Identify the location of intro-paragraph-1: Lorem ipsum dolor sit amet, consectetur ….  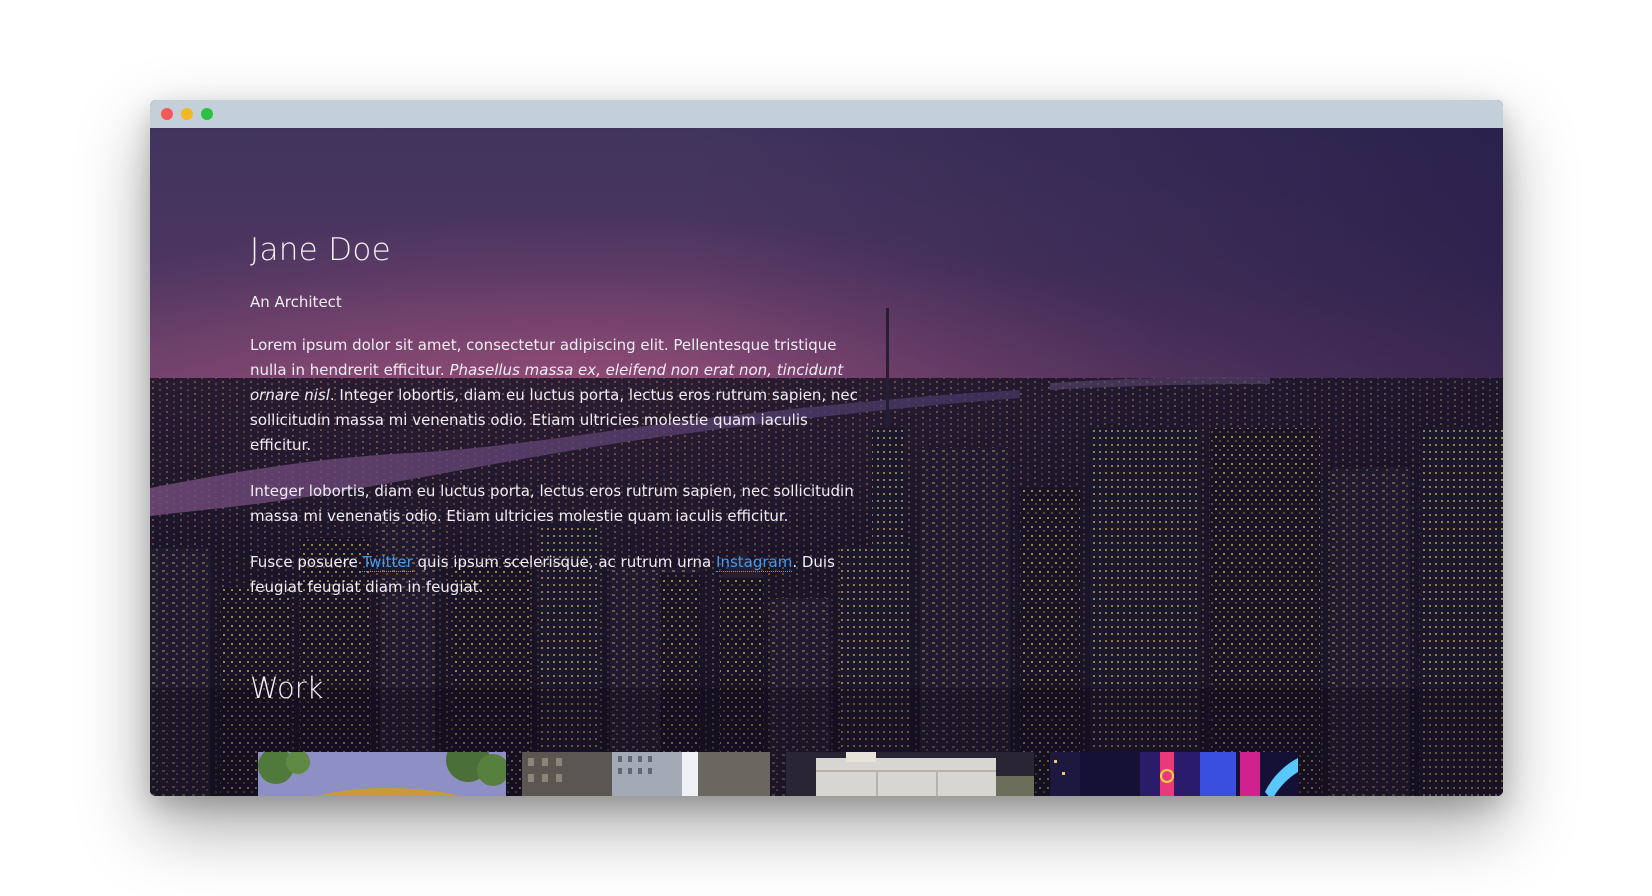
(554, 395).